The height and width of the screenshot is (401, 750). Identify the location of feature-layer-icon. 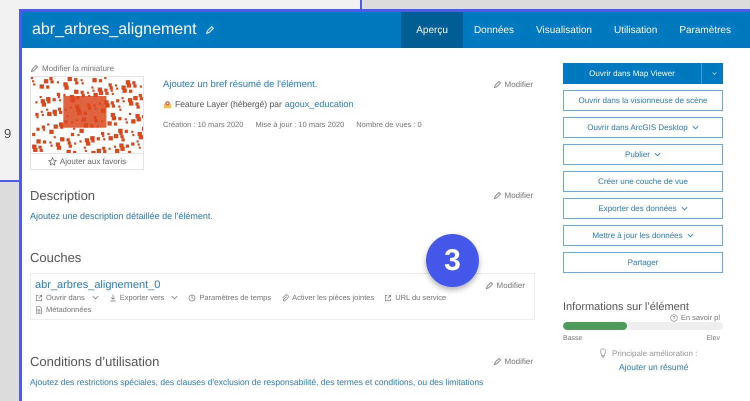
(167, 104).